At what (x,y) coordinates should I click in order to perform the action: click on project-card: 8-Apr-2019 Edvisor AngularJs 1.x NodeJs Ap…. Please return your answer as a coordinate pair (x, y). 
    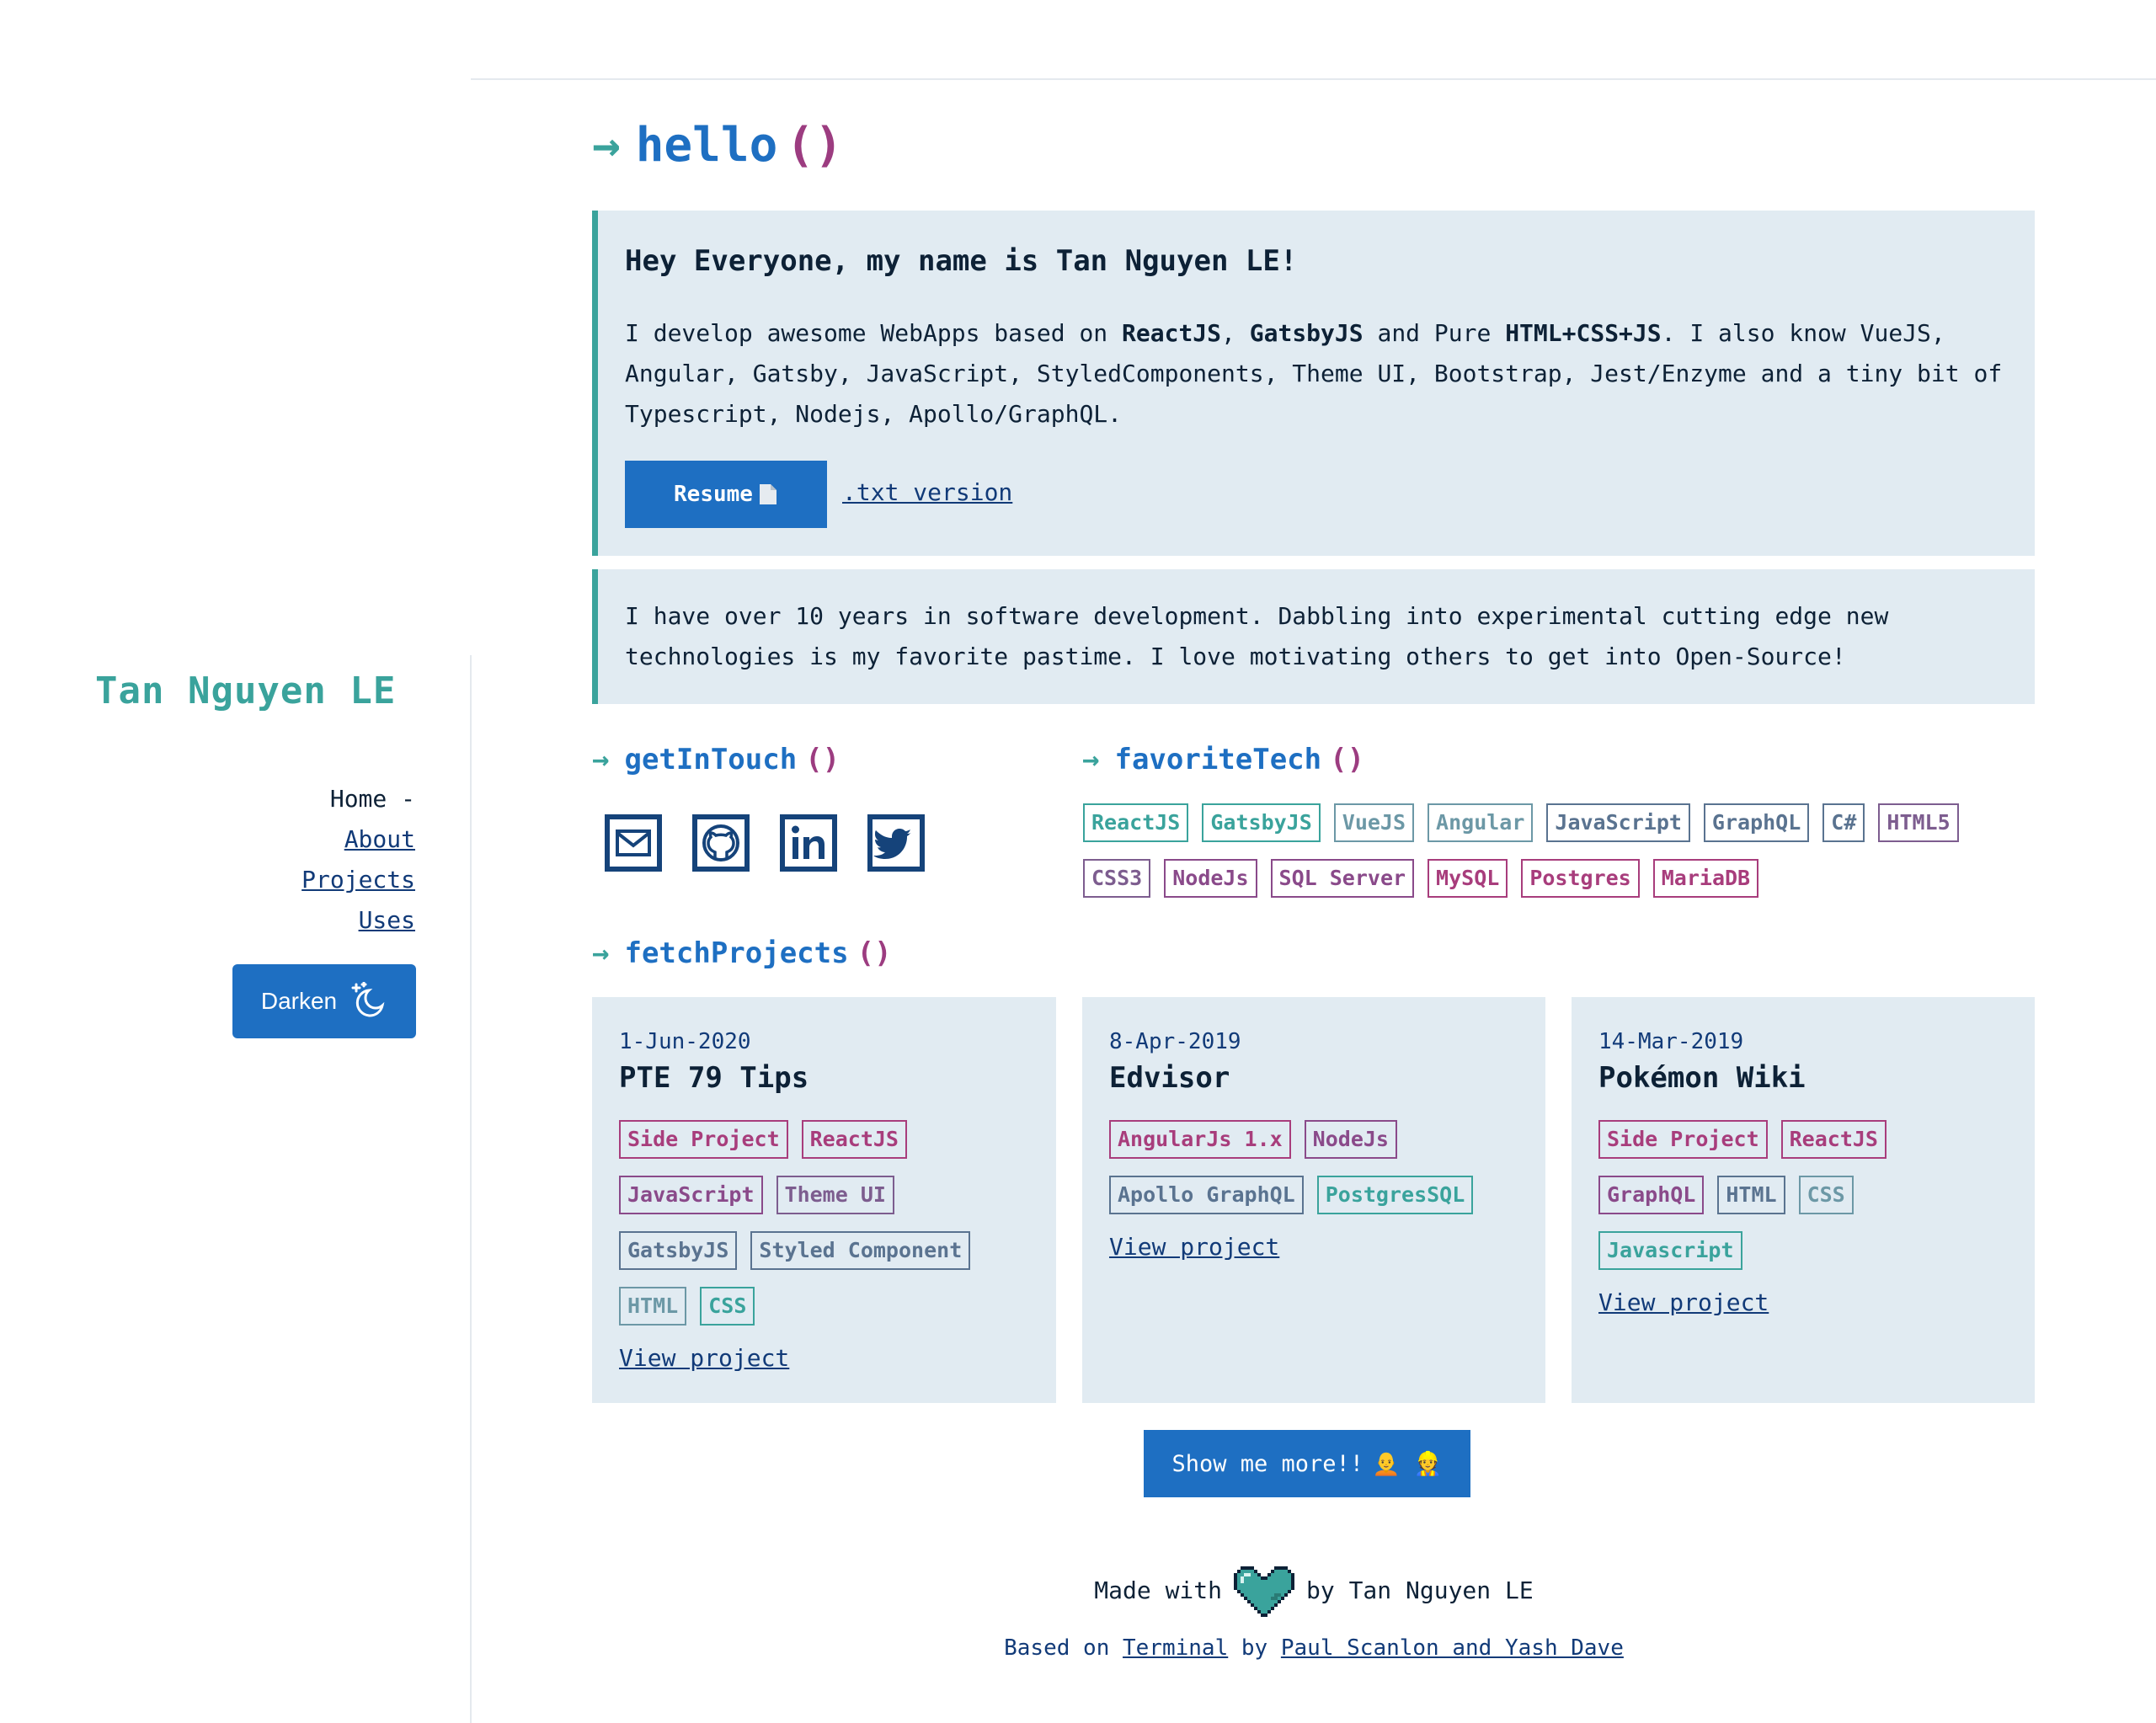
    Looking at the image, I should click on (1313, 1200).